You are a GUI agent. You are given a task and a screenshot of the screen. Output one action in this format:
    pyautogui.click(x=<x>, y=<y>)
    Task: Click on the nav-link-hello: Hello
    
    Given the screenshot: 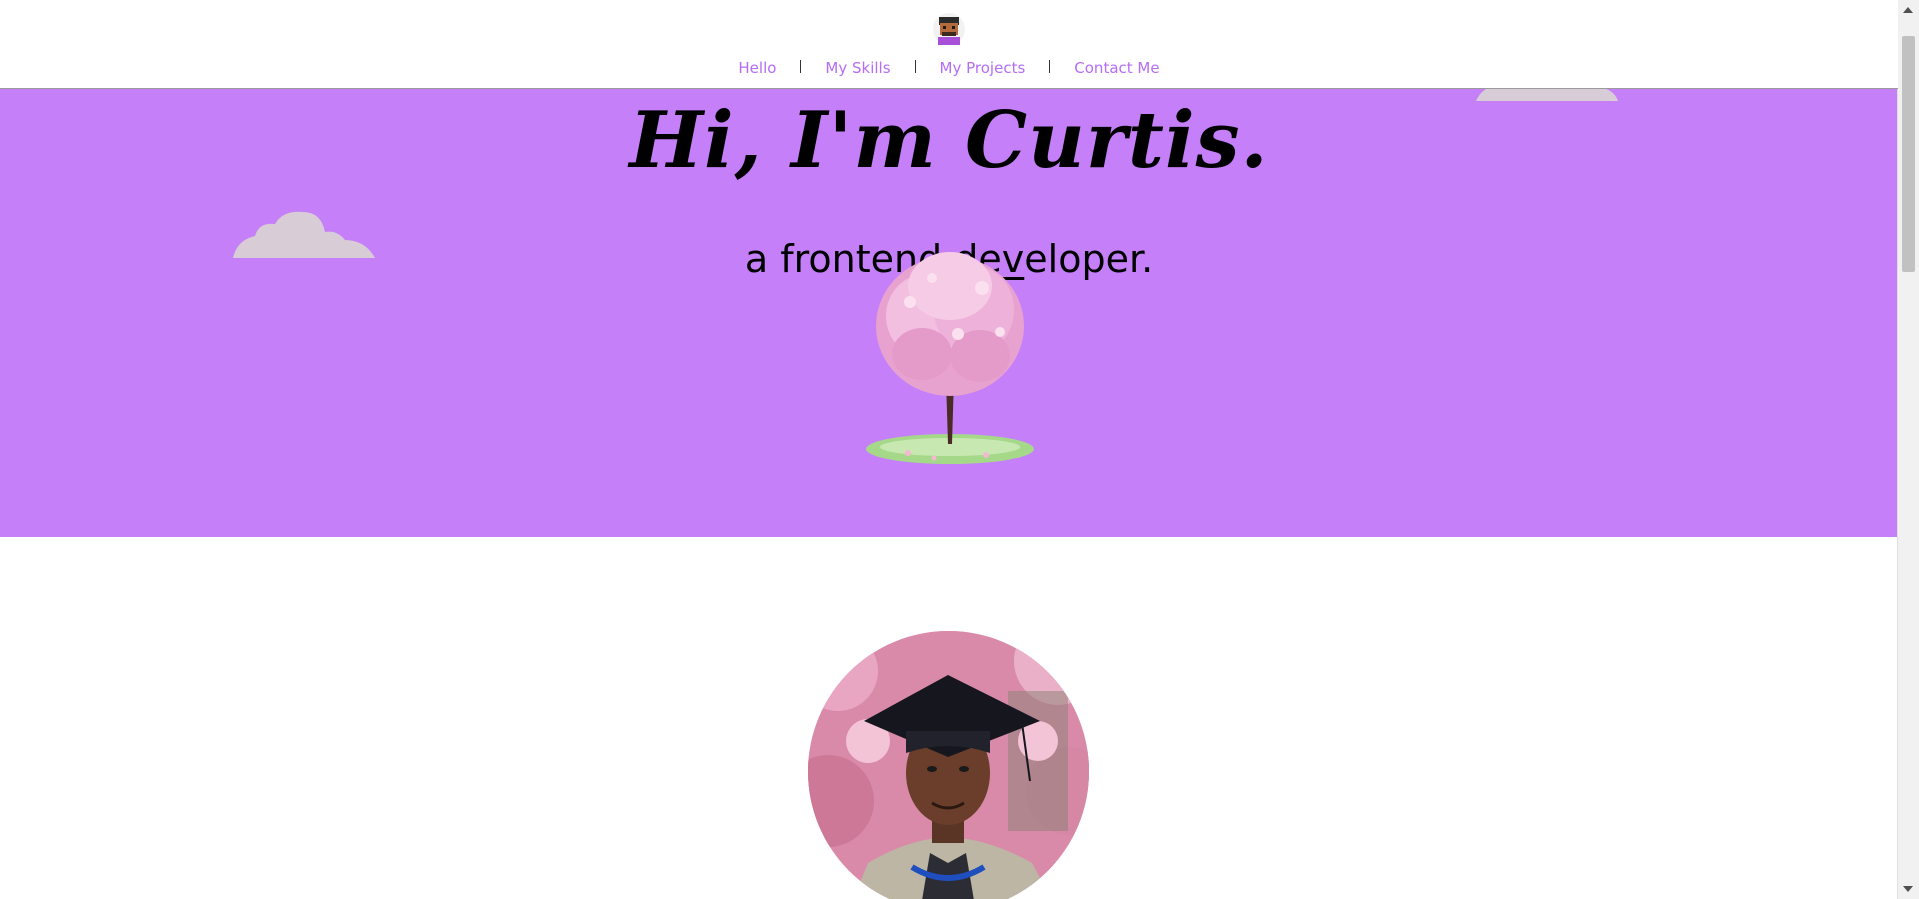 What is the action you would take?
    pyautogui.click(x=757, y=68)
    